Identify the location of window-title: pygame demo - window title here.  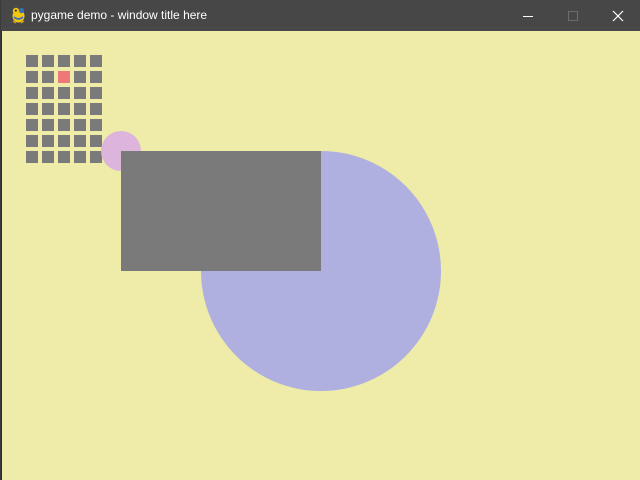
(119, 15).